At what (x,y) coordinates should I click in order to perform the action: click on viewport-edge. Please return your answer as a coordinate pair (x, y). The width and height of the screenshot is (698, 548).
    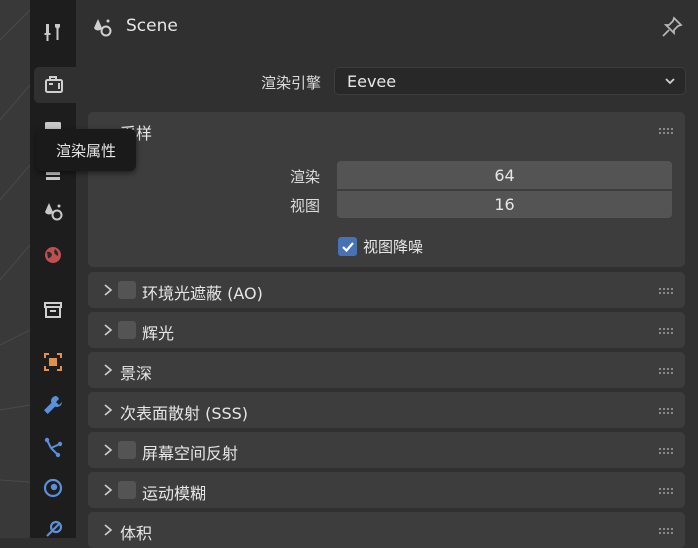
    Looking at the image, I should click on (15, 269).